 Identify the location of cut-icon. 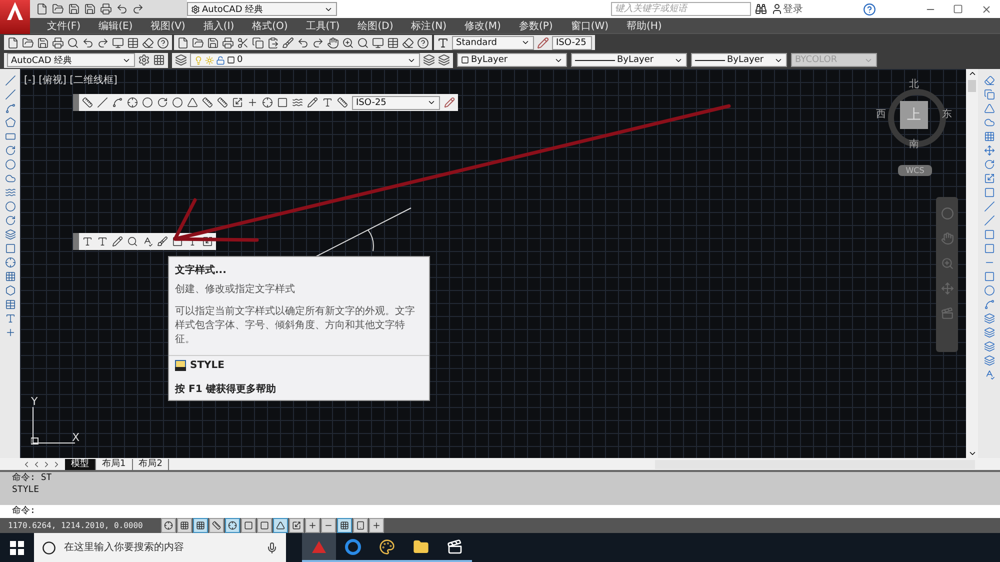
(243, 42).